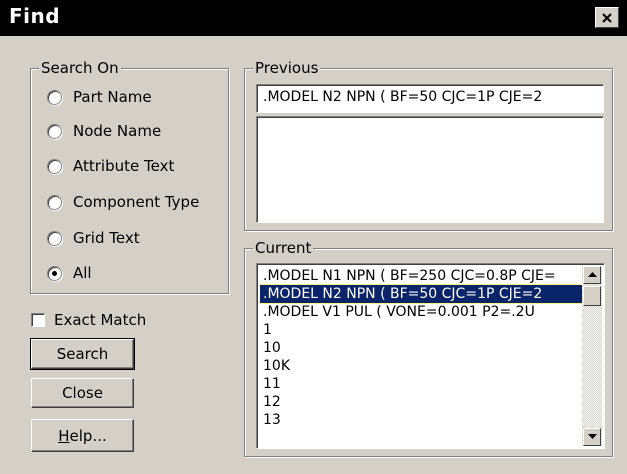  What do you see at coordinates (421, 312) in the screenshot?
I see `list-item: .MODEL V1 PUL ( VONE=0.001 P2=.2U` at bounding box center [421, 312].